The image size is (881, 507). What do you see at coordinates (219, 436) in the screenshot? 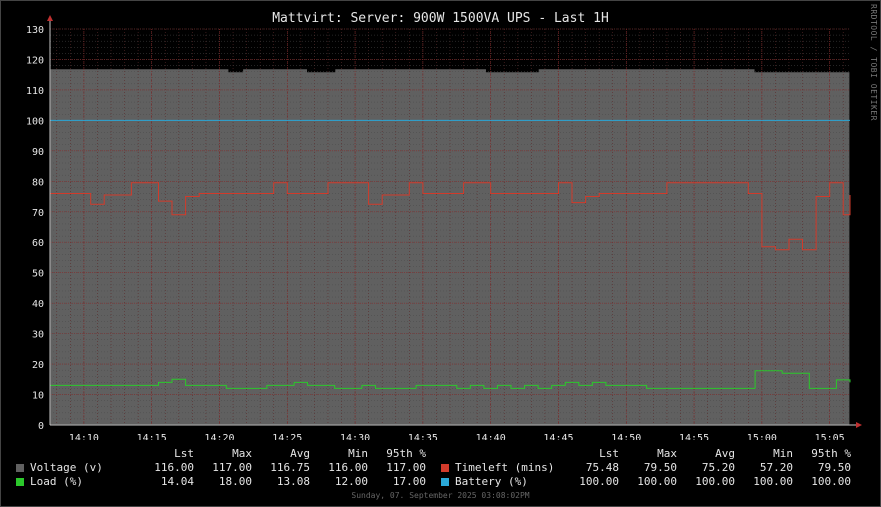
I see `x-tick-label: 14:20` at bounding box center [219, 436].